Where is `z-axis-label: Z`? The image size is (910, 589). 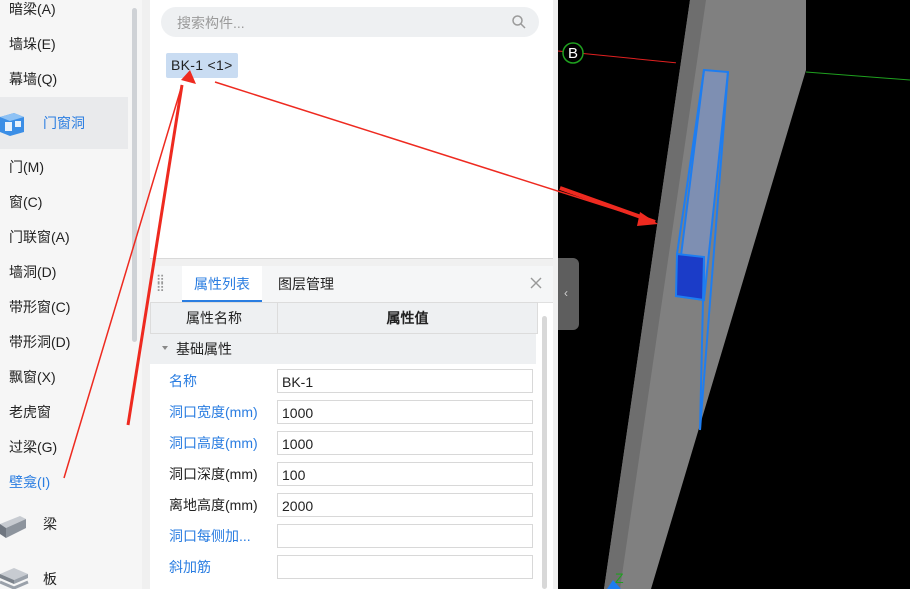
z-axis-label: Z is located at coordinates (619, 578).